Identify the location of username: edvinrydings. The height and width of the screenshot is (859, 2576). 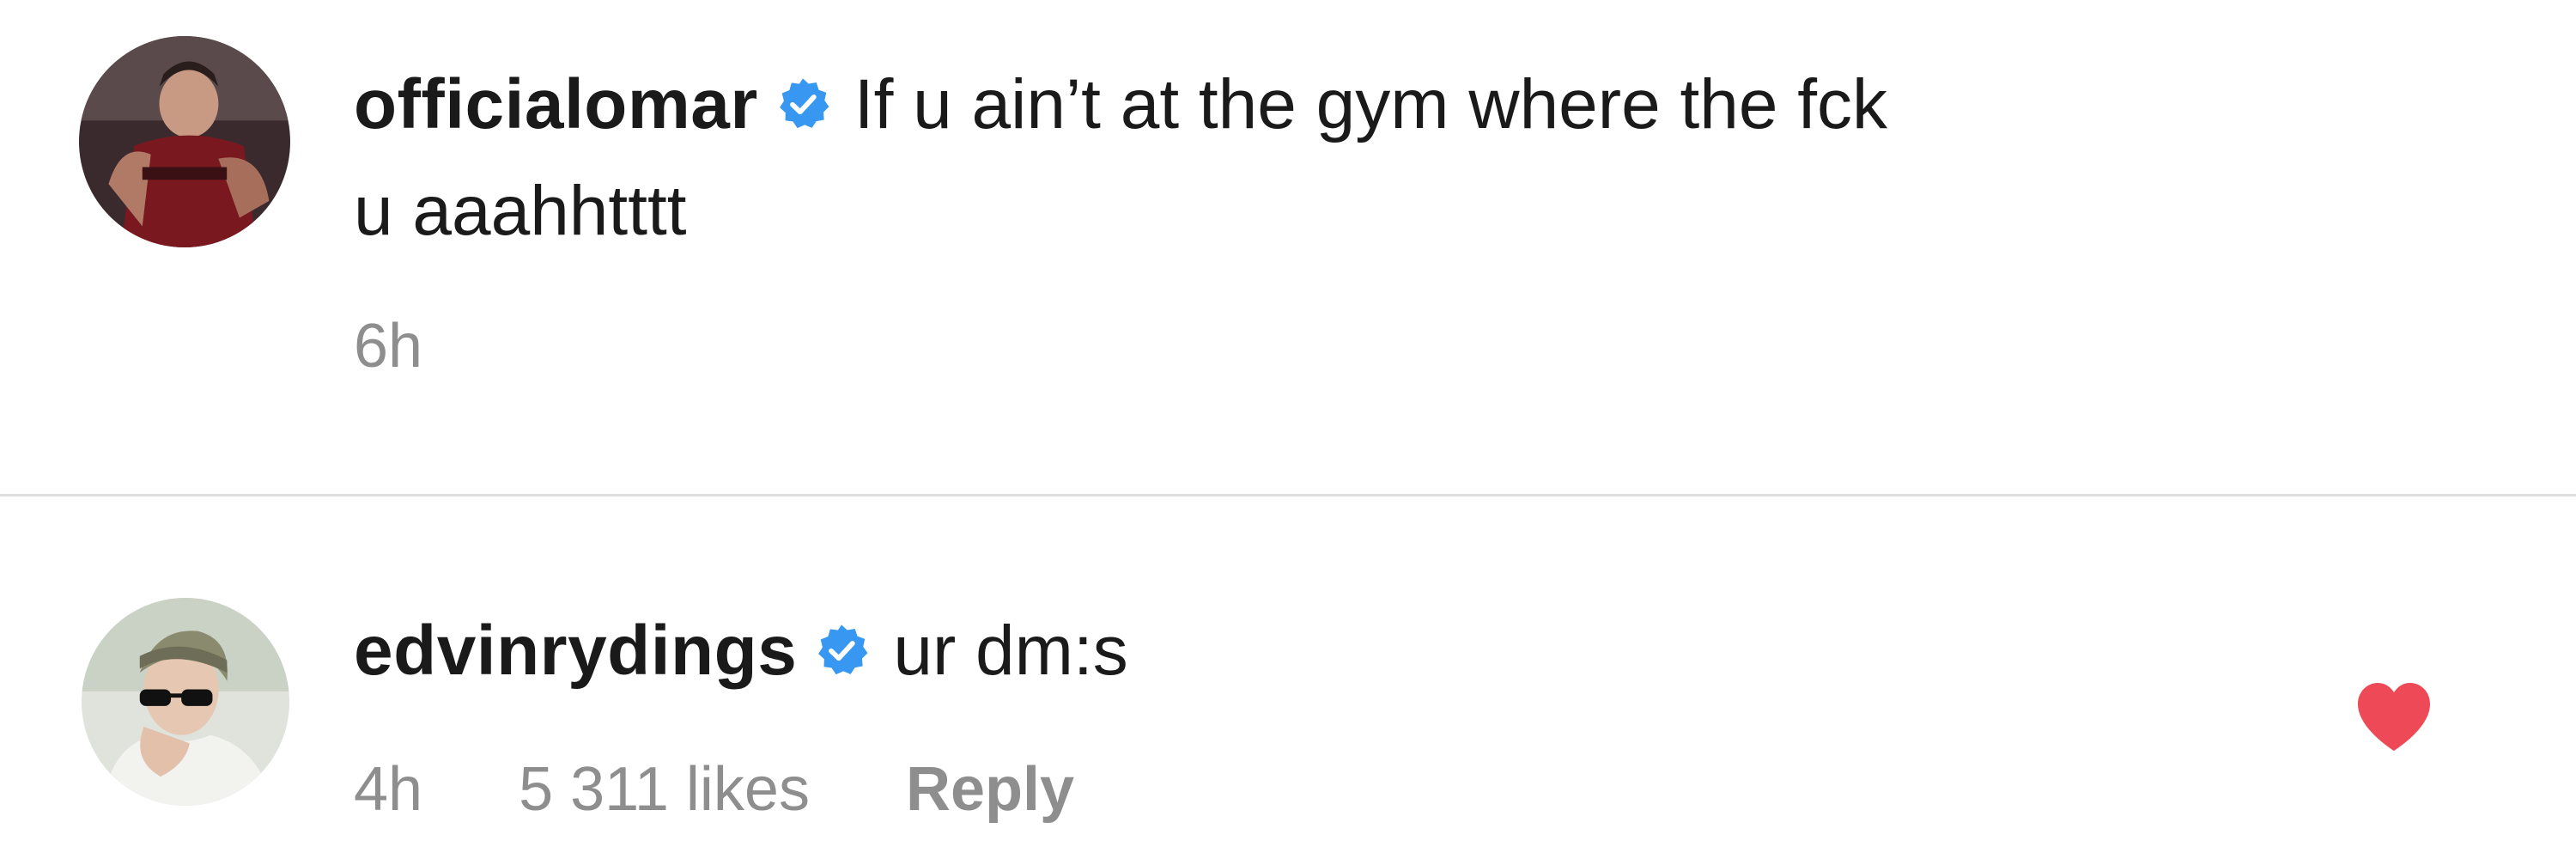
(576, 651).